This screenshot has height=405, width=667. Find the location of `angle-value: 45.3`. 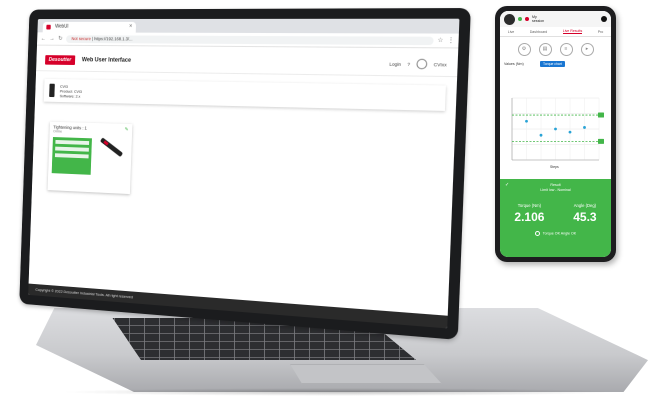

angle-value: 45.3 is located at coordinates (585, 217).